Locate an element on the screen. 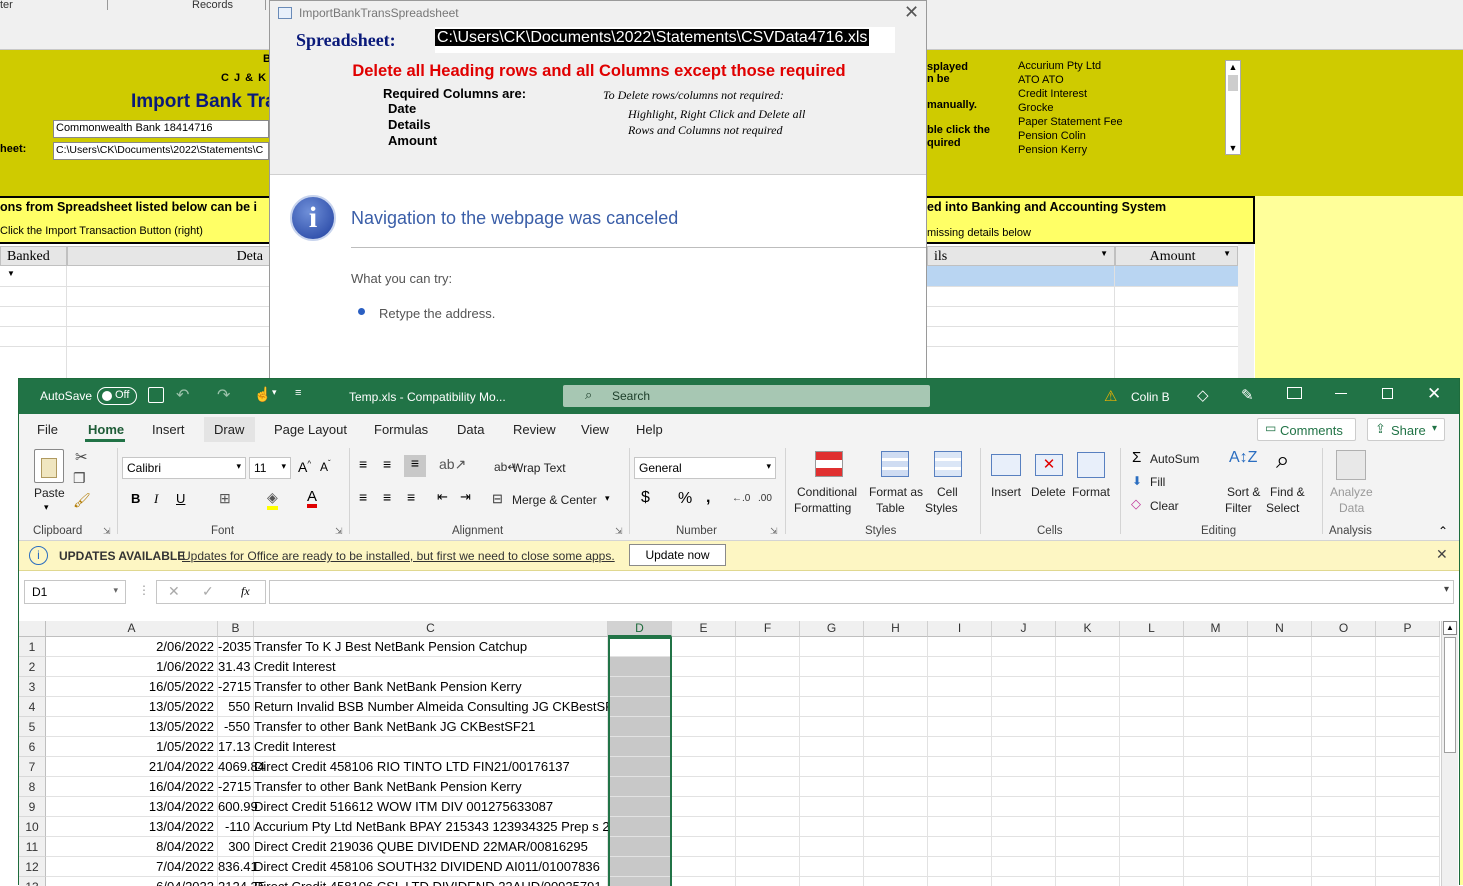  cell-a: 8/04/2022 is located at coordinates (132, 847).